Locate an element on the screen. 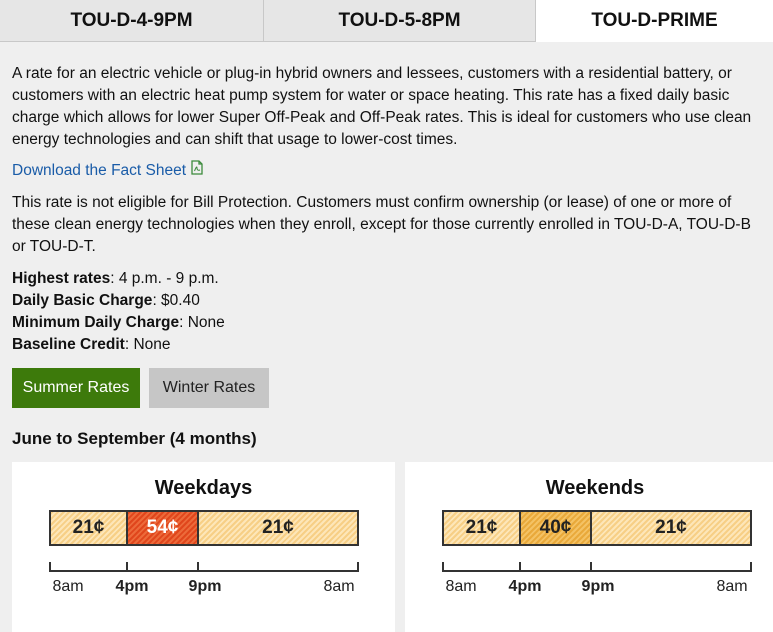  tab-tou-d-4-9pm: TOU-D-4-9PM is located at coordinates (132, 21).